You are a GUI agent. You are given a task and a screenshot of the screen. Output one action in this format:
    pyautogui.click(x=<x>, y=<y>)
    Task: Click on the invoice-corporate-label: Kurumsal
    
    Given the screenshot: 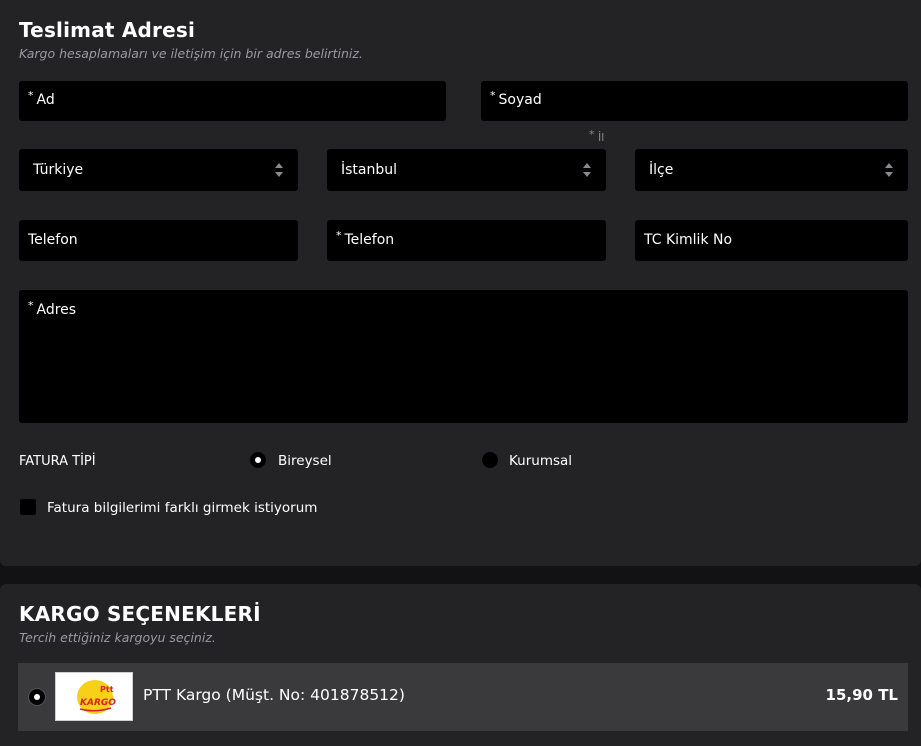 What is the action you would take?
    pyautogui.click(x=540, y=461)
    